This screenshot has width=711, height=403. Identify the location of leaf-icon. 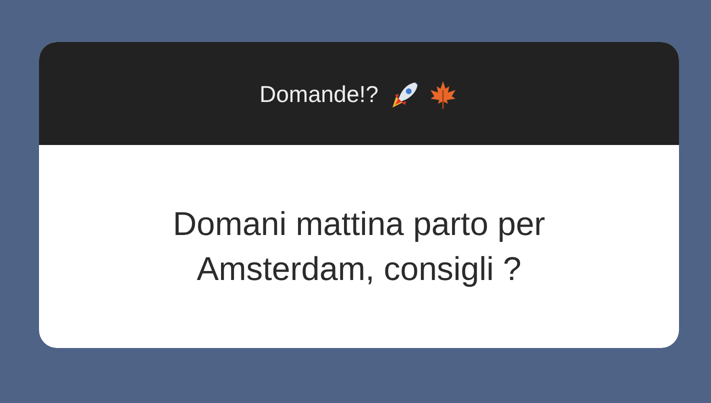
(443, 95).